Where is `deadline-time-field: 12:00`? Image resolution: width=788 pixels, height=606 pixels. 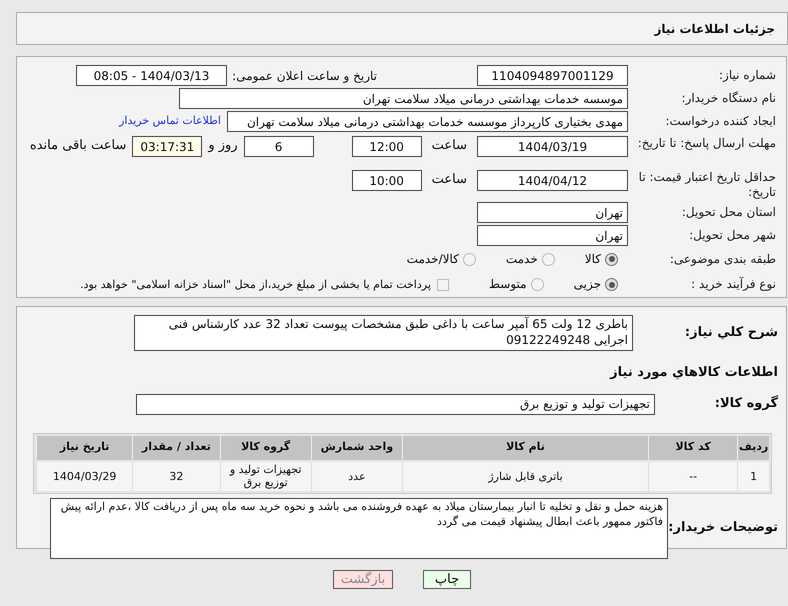 deadline-time-field: 12:00 is located at coordinates (387, 146).